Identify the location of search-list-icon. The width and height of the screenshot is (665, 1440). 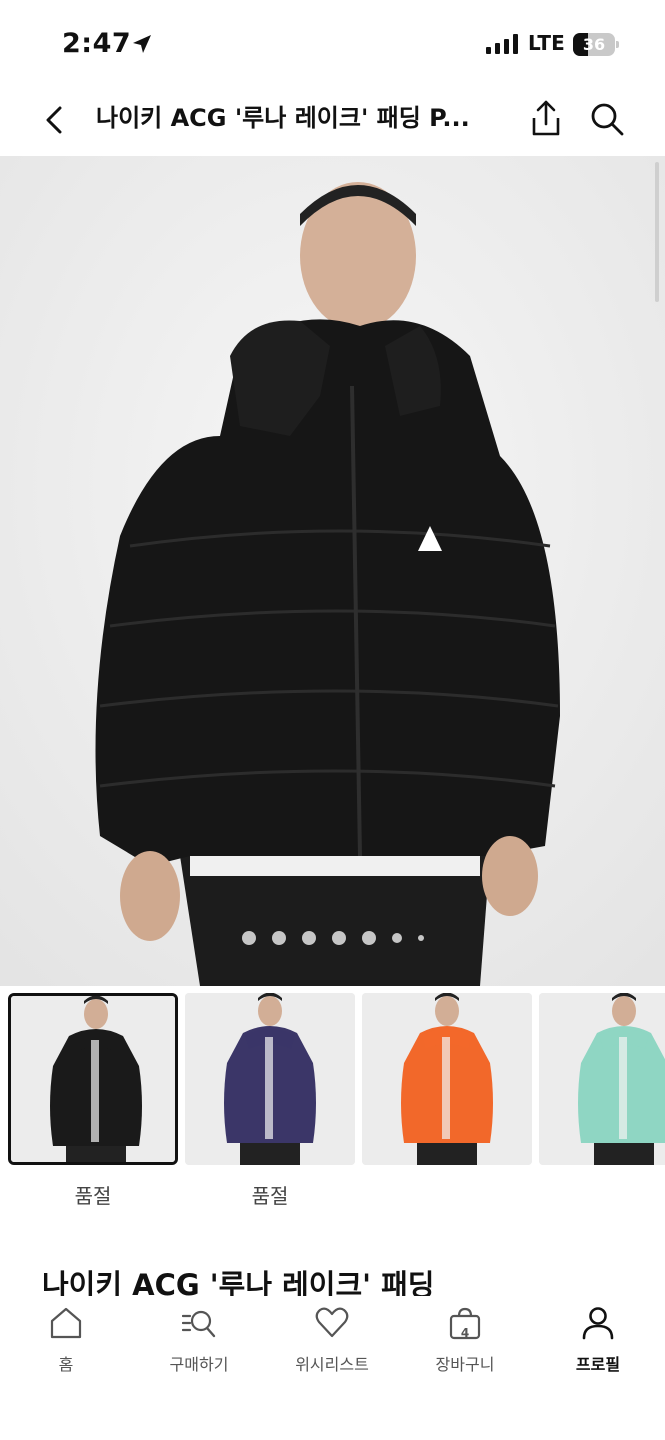
(199, 1324).